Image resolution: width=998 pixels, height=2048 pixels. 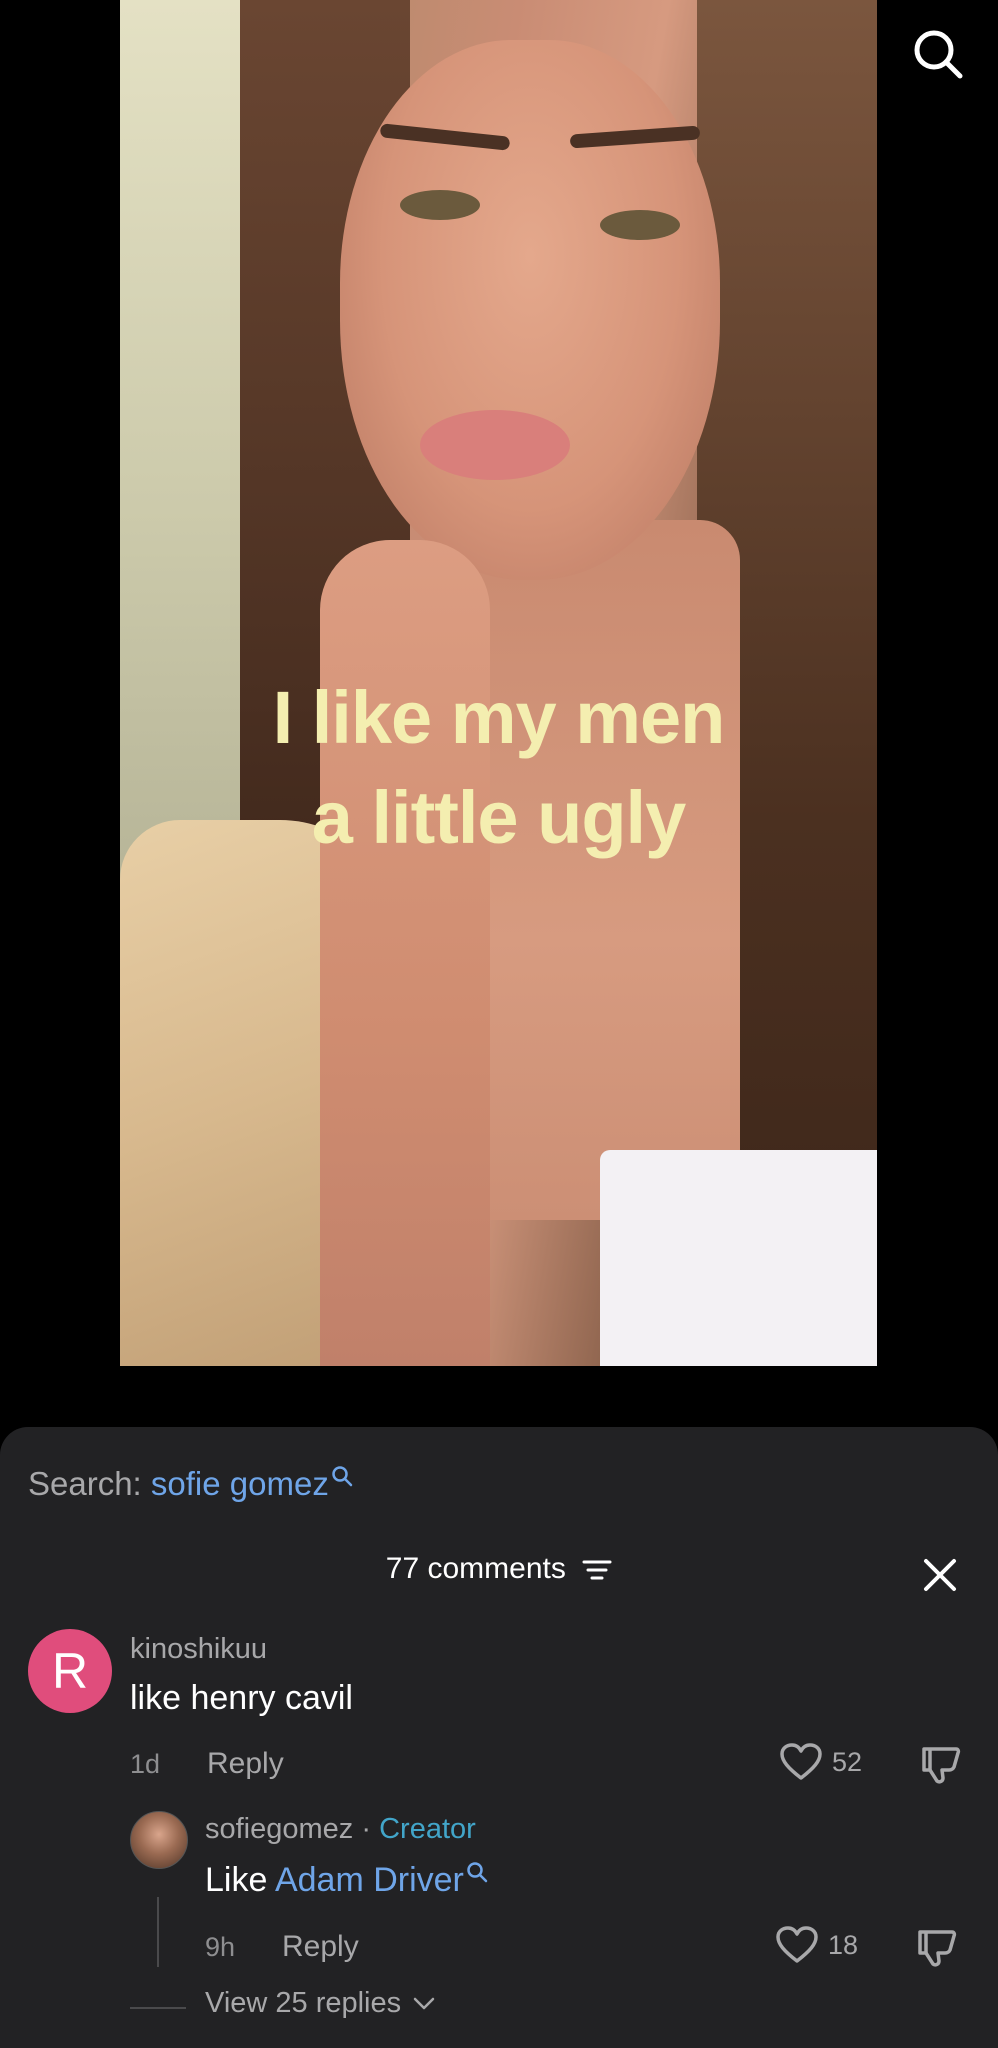 I want to click on filter-icon, so click(x=597, y=1570).